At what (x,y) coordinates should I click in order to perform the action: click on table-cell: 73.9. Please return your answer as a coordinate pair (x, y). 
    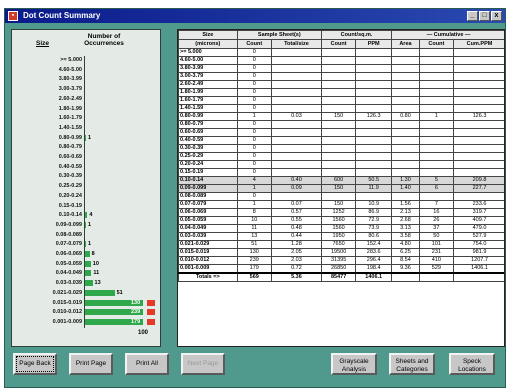
    Looking at the image, I should click on (374, 228).